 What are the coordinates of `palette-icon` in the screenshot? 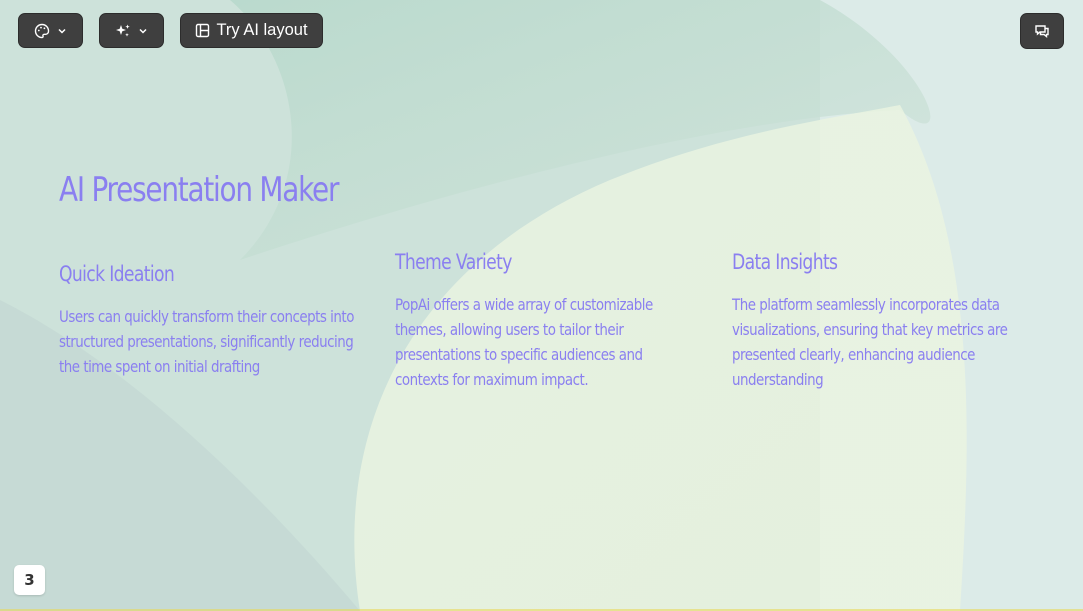 It's located at (42, 31).